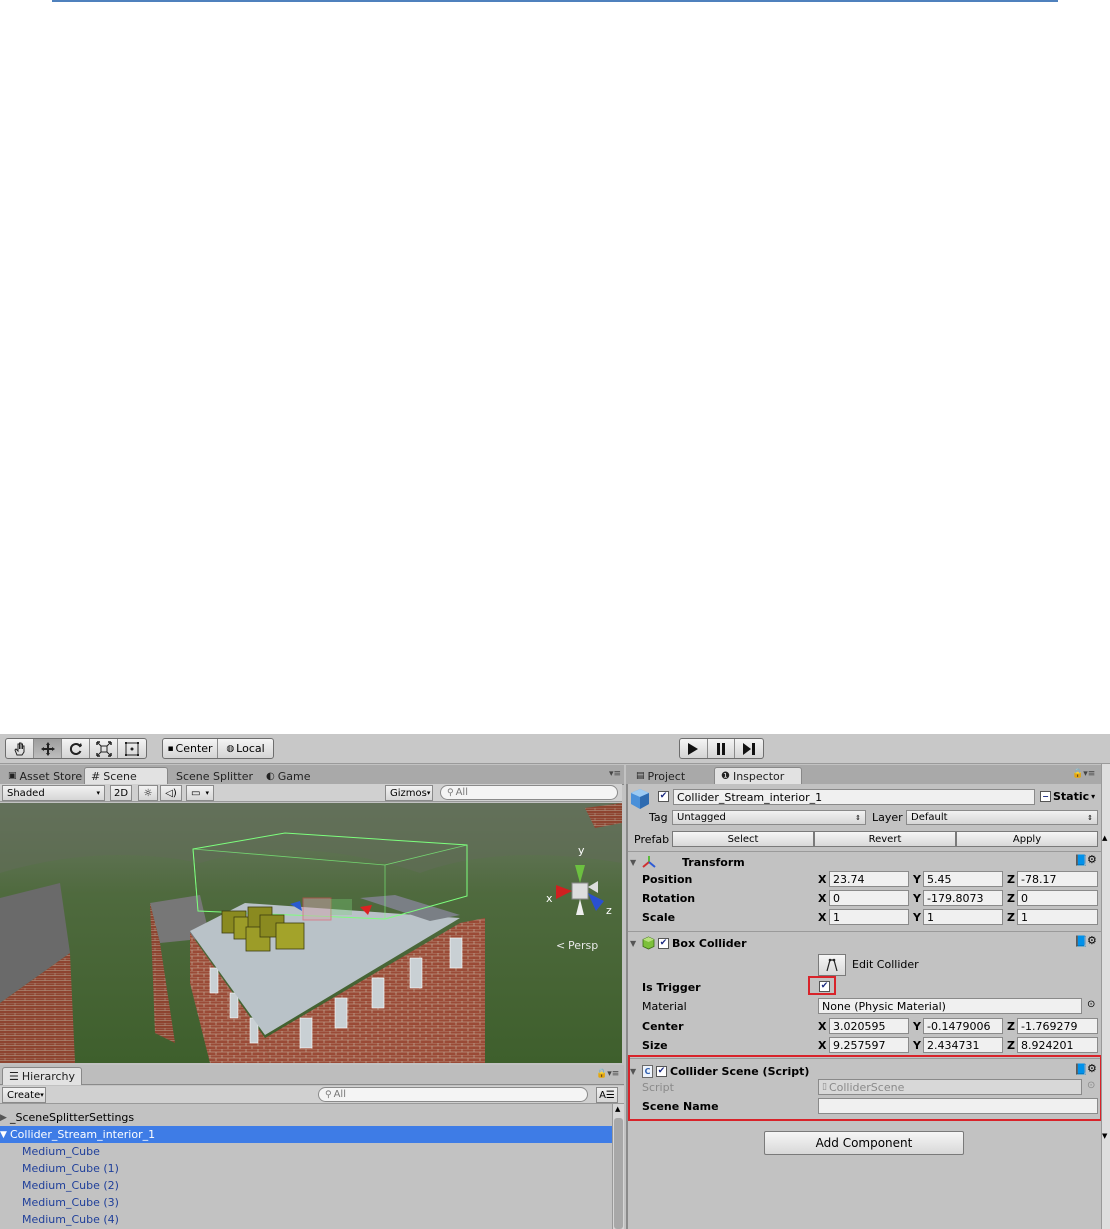  What do you see at coordinates (885, 839) in the screenshot?
I see `prefab-revert-button: Revert` at bounding box center [885, 839].